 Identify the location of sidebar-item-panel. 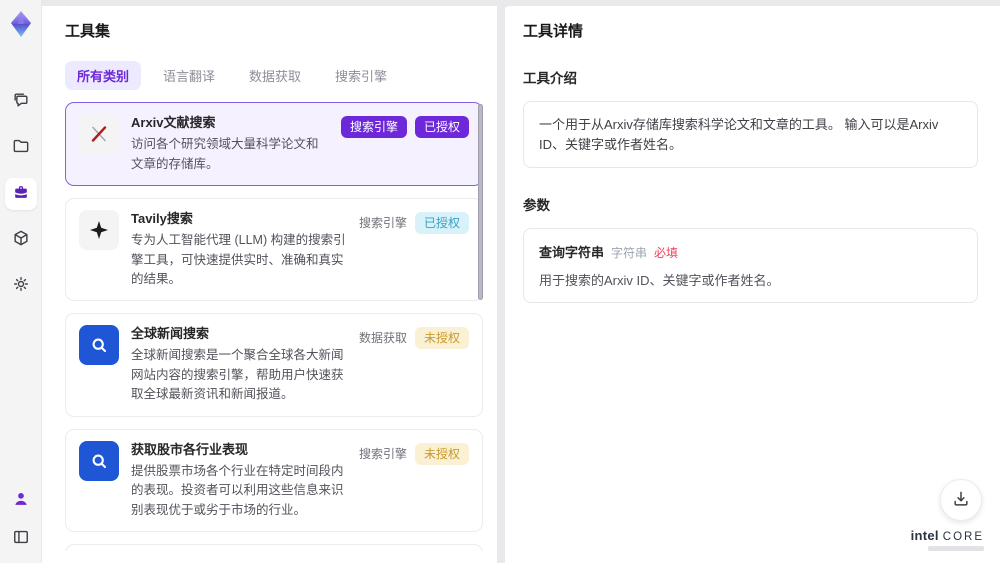
(21, 539).